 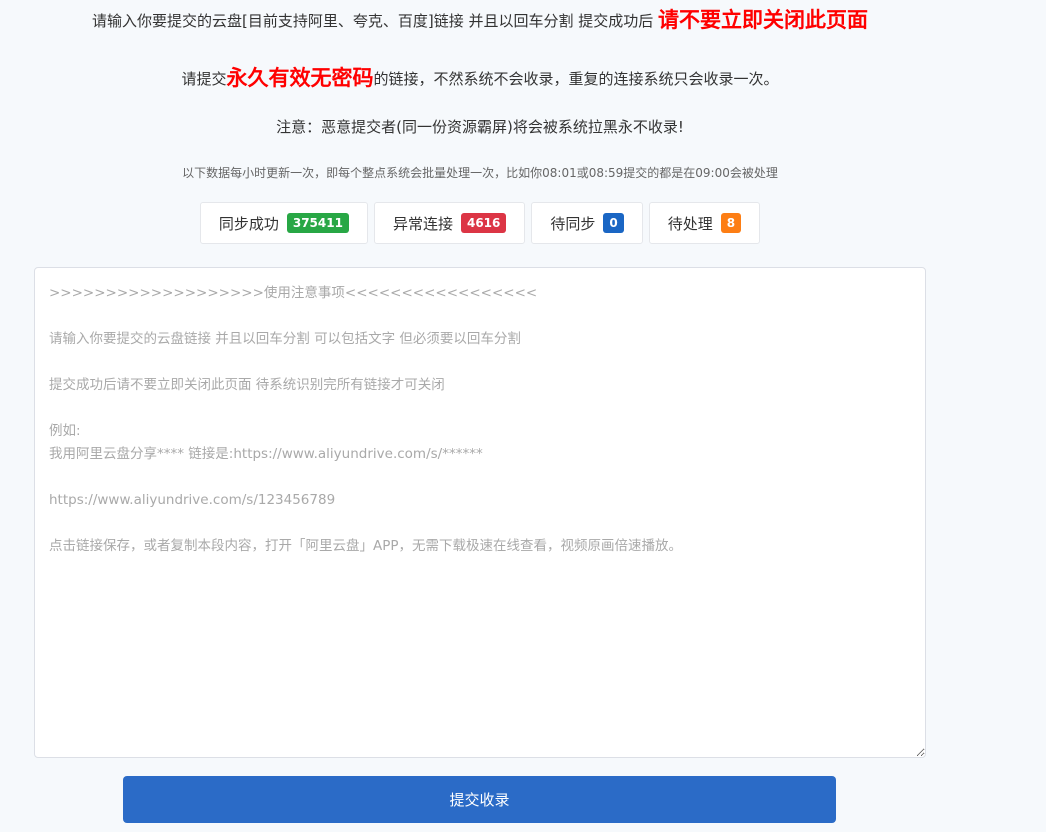 I want to click on stat-badge: 4616, so click(x=483, y=223).